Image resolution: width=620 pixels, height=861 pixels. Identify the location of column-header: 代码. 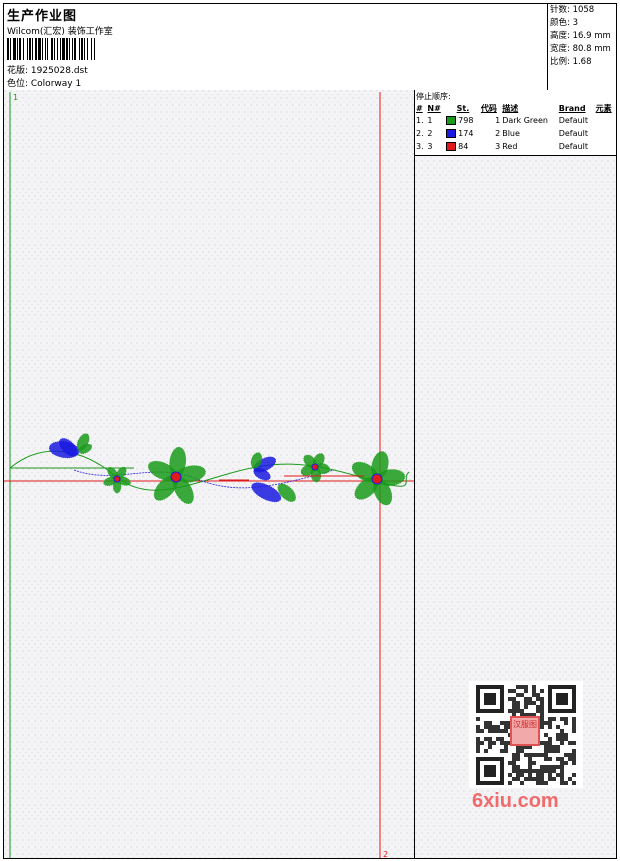
(488, 108).